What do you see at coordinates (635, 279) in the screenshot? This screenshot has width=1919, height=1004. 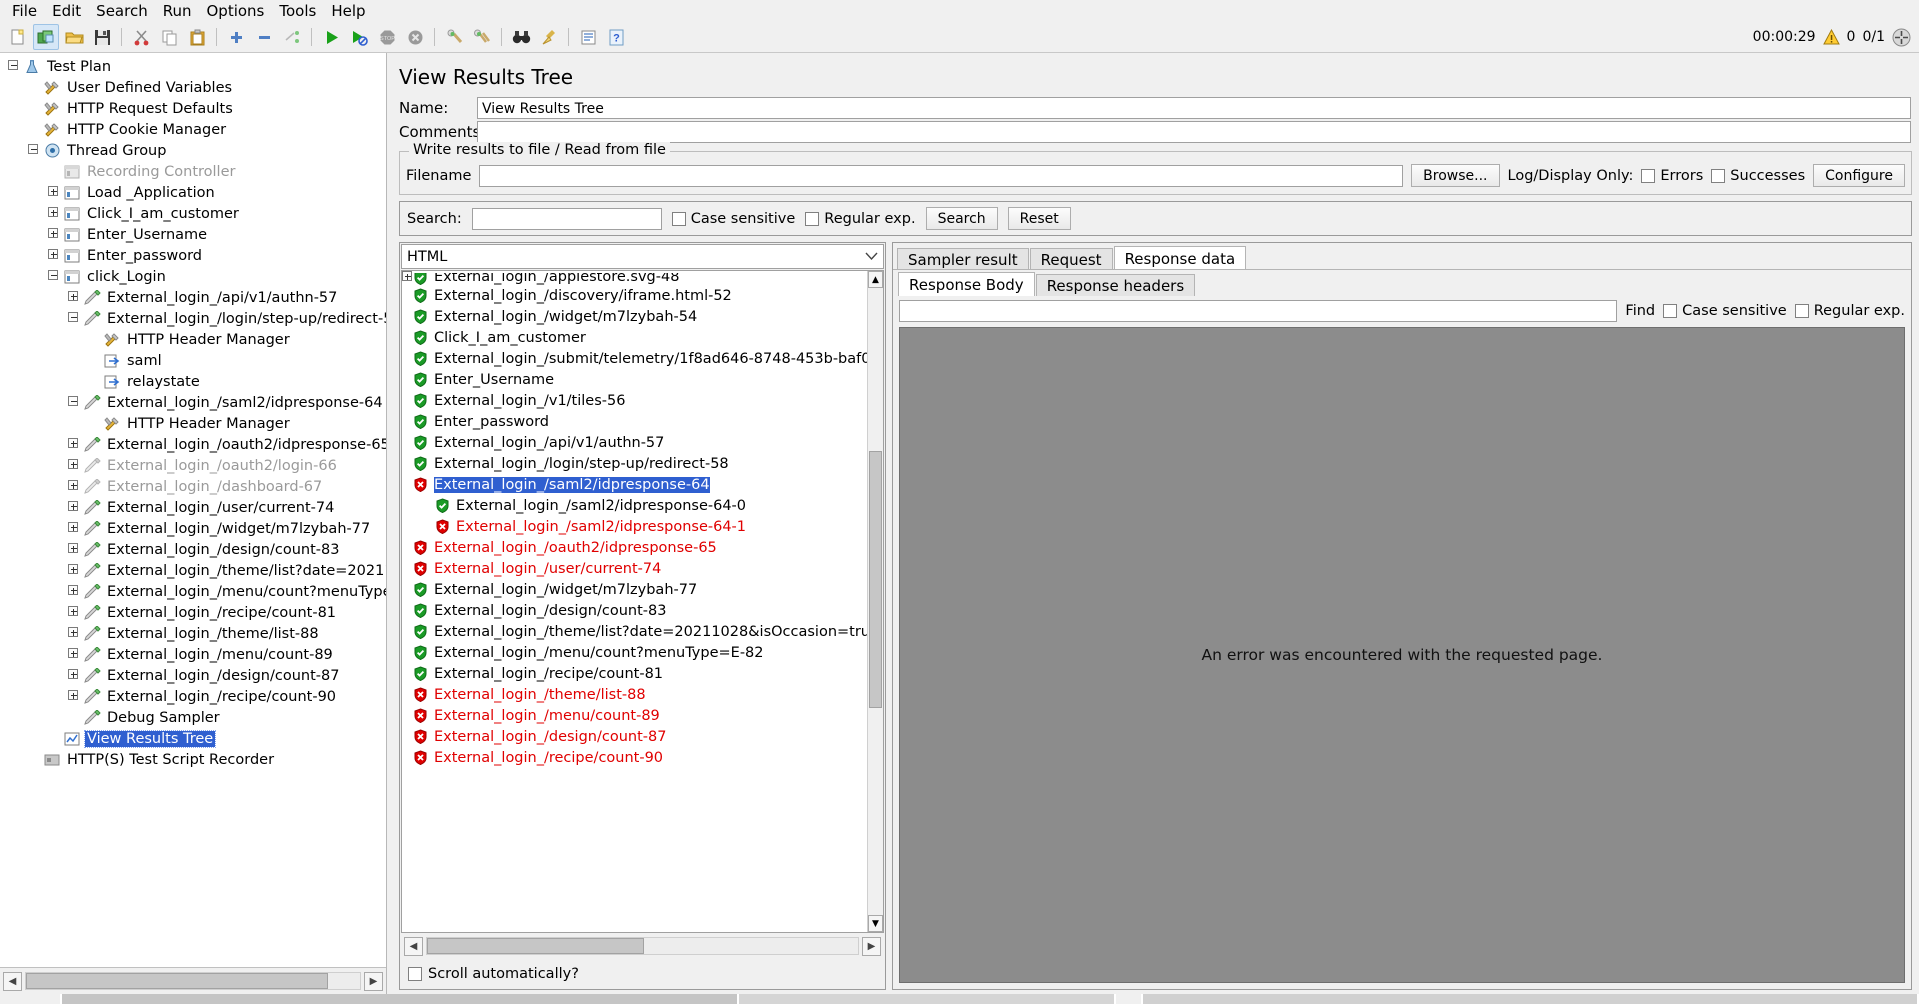 I see `result-node: External_login_/applestore.svg-48` at bounding box center [635, 279].